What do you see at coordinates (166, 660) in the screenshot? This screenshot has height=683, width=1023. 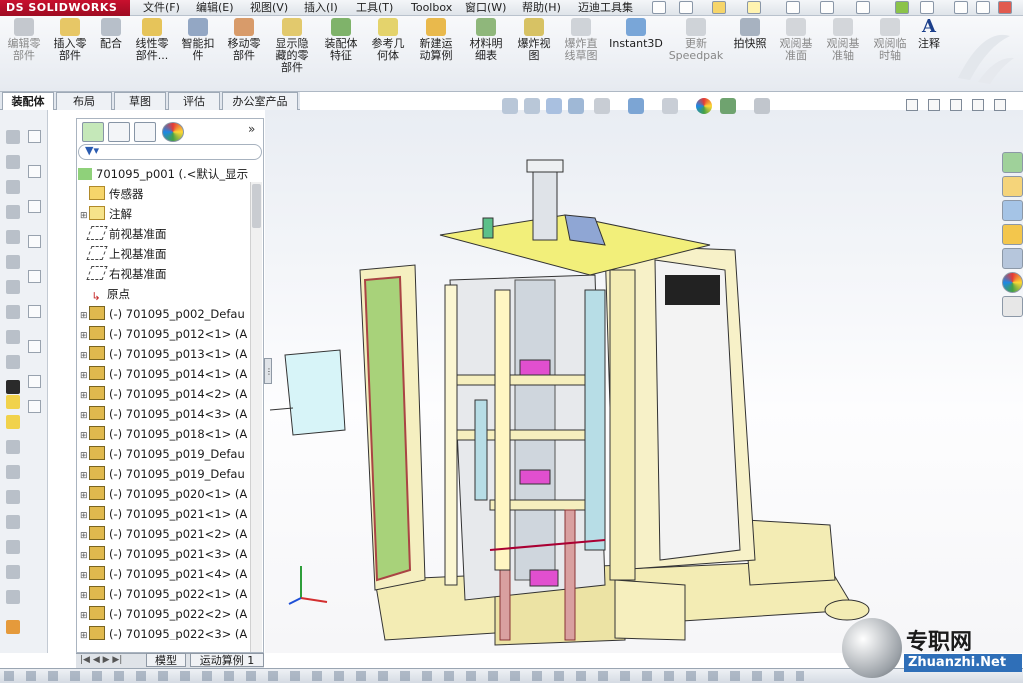 I see `tab-model: 模型` at bounding box center [166, 660].